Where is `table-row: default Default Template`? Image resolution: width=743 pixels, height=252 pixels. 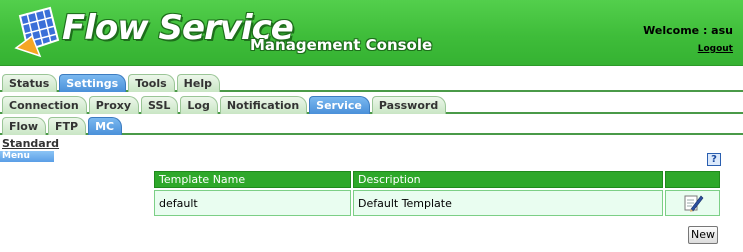
table-row: default Default Template is located at coordinates (437, 203).